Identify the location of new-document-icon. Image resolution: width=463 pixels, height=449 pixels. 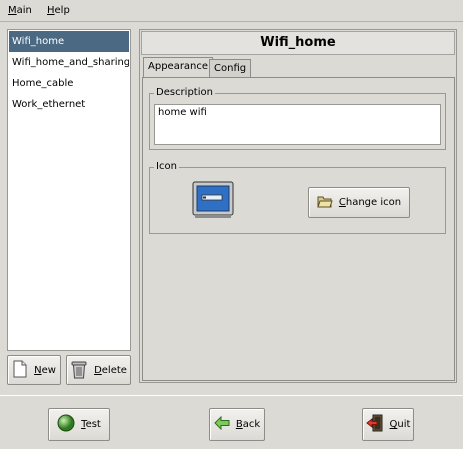
(20, 370).